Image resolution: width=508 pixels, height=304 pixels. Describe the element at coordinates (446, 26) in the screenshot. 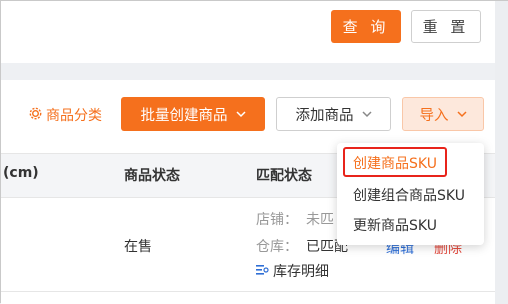

I see `reset-button: 重 置` at that location.